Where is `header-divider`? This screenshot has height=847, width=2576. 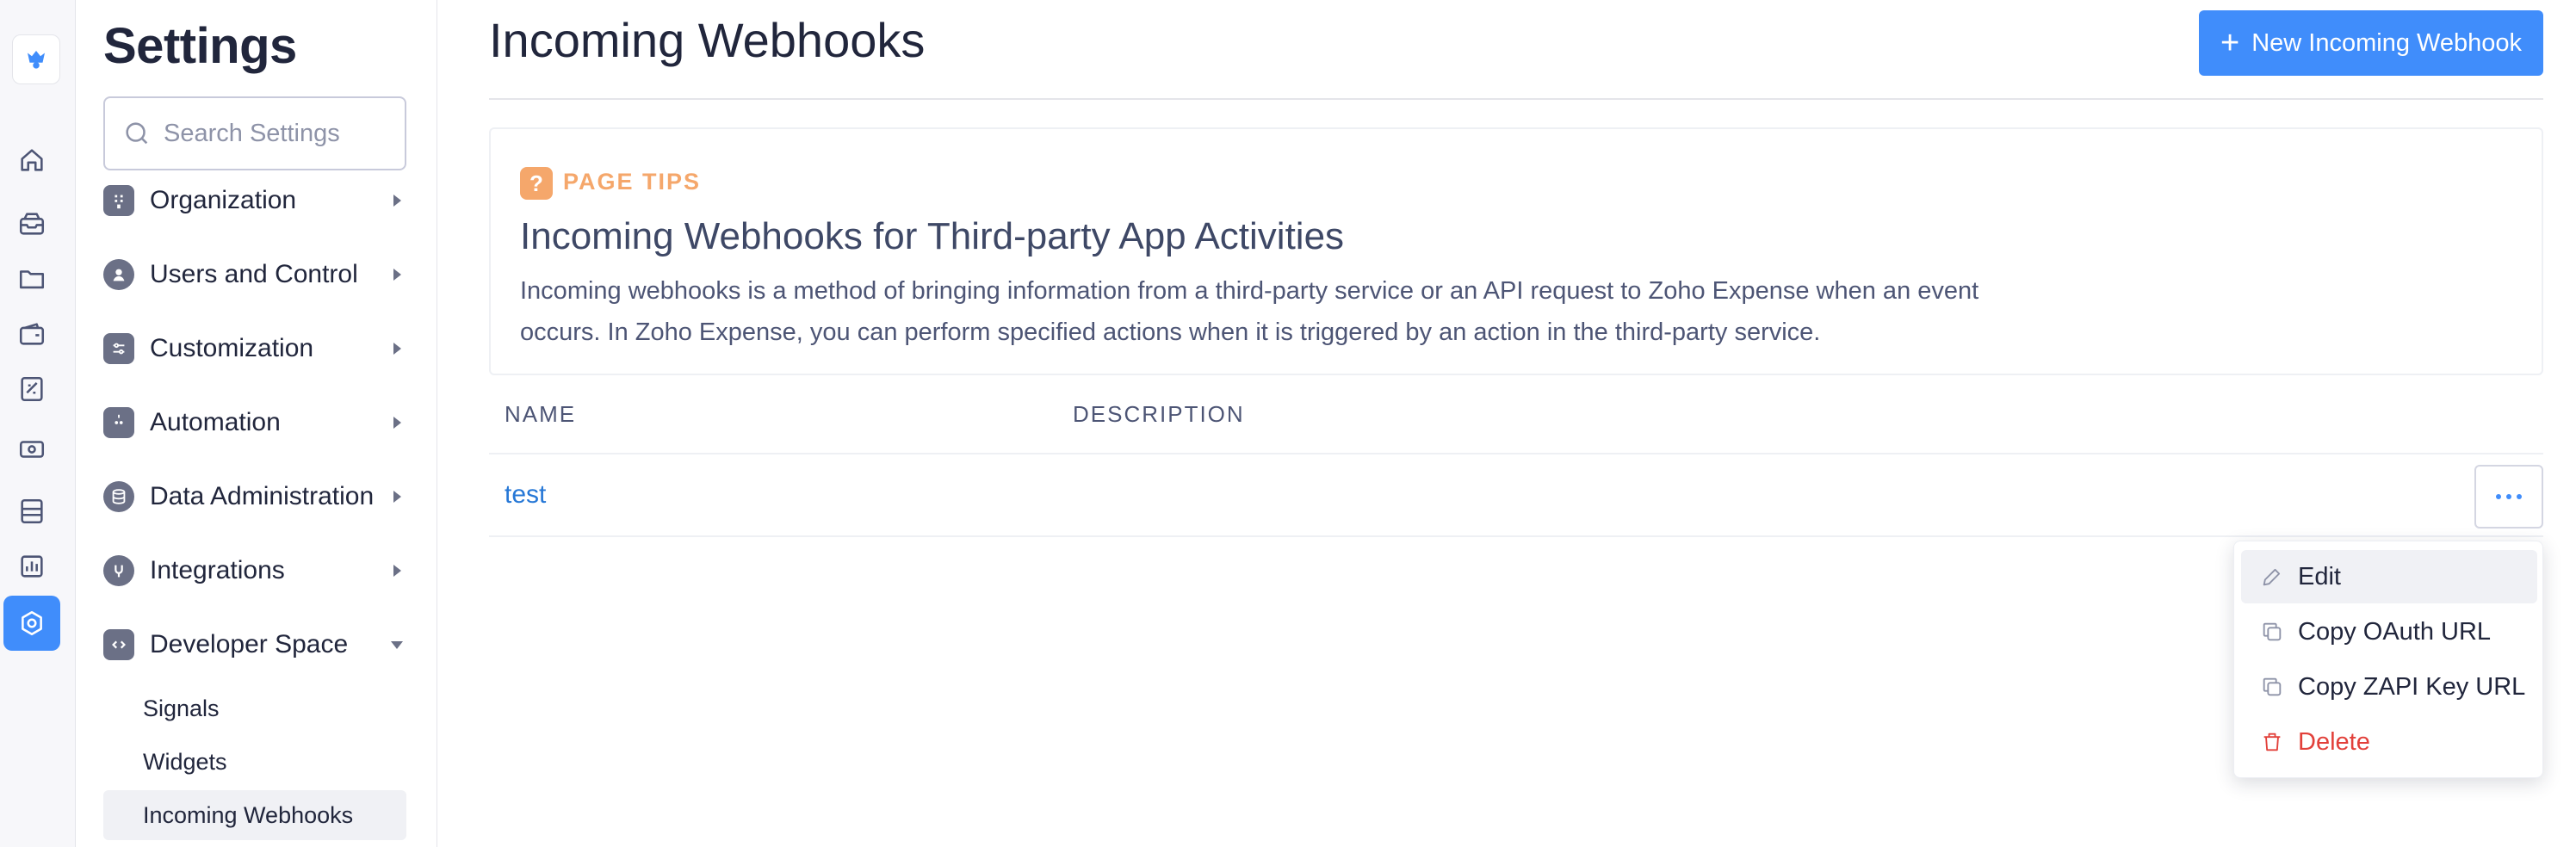 header-divider is located at coordinates (1516, 453).